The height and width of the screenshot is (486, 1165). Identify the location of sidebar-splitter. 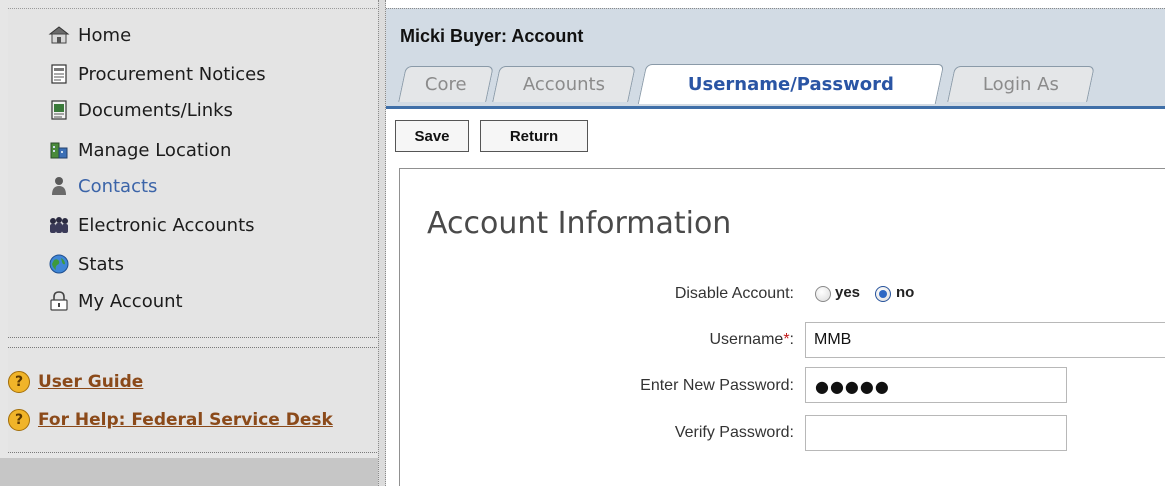
(382, 243).